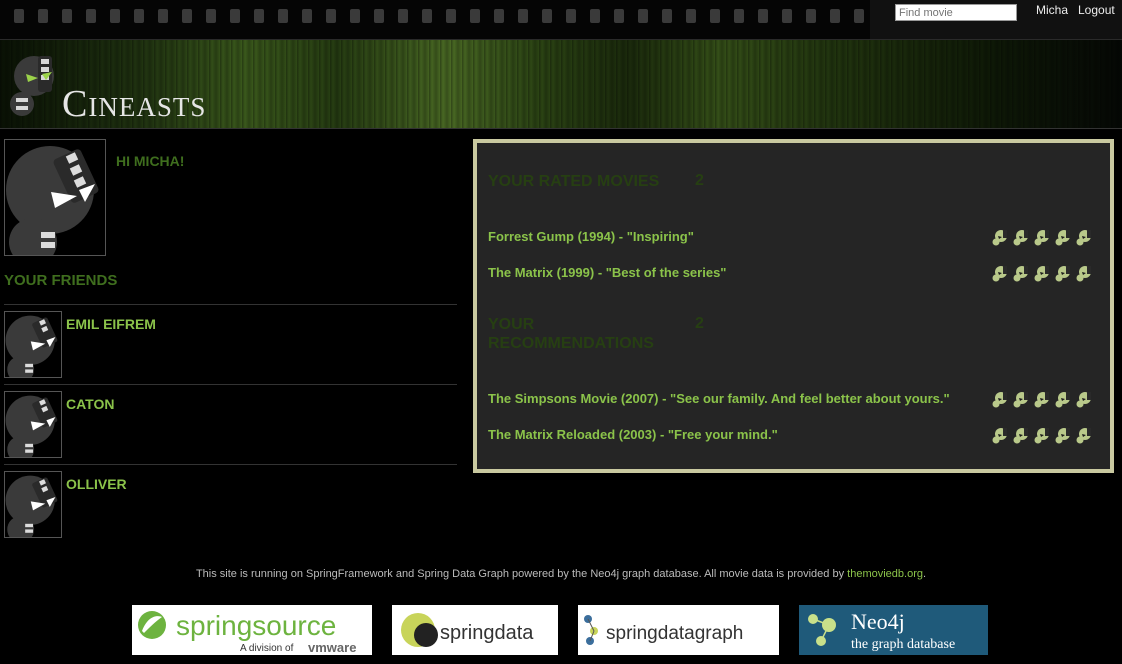  I want to click on find-movie-input, so click(956, 12).